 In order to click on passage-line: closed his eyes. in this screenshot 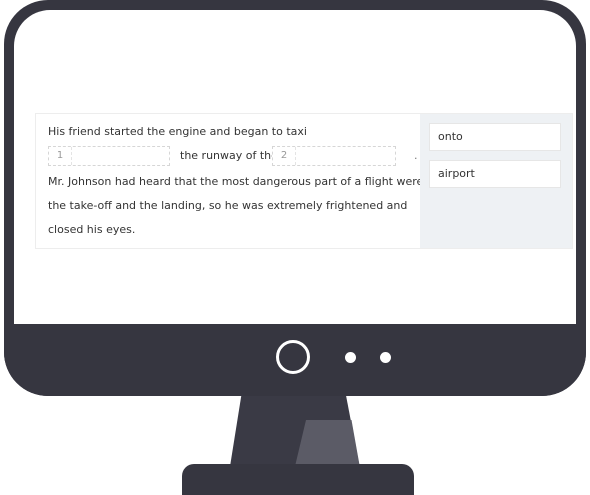, I will do `click(92, 229)`.